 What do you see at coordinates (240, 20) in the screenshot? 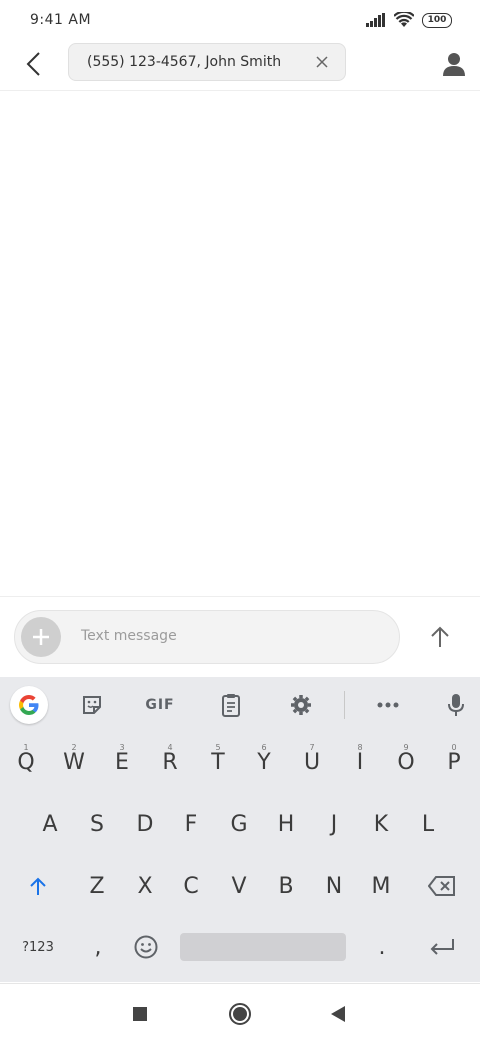
I see `status-bar: 9:41 AM 100` at bounding box center [240, 20].